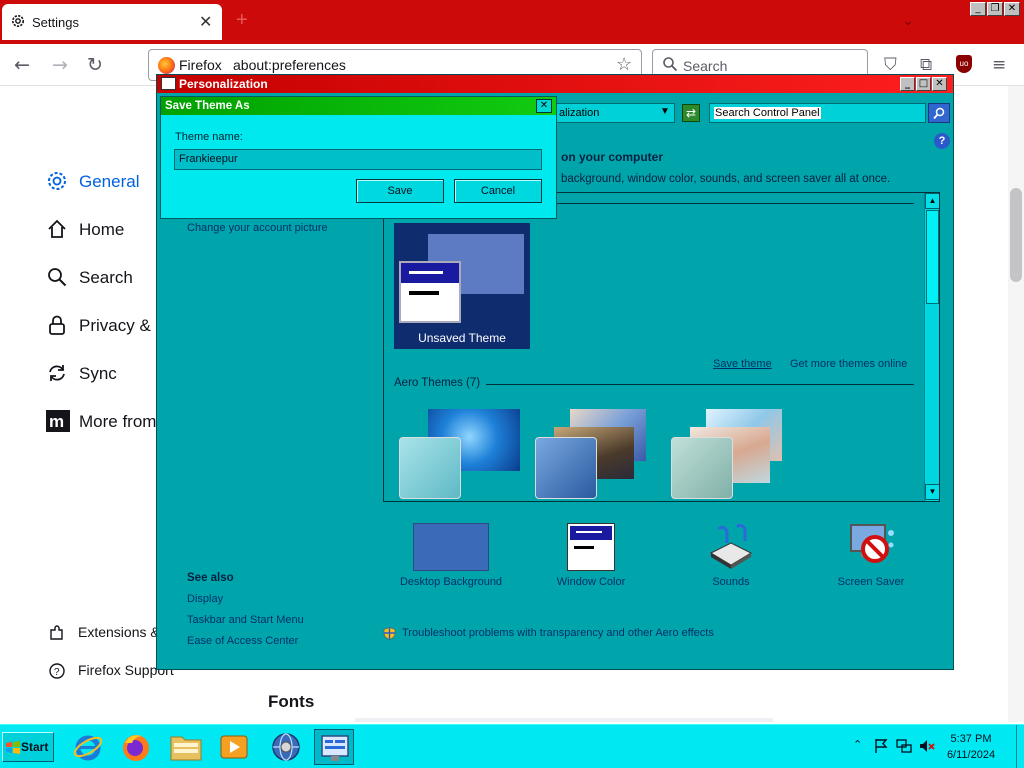  I want to click on page-scrollbar, so click(1016, 404).